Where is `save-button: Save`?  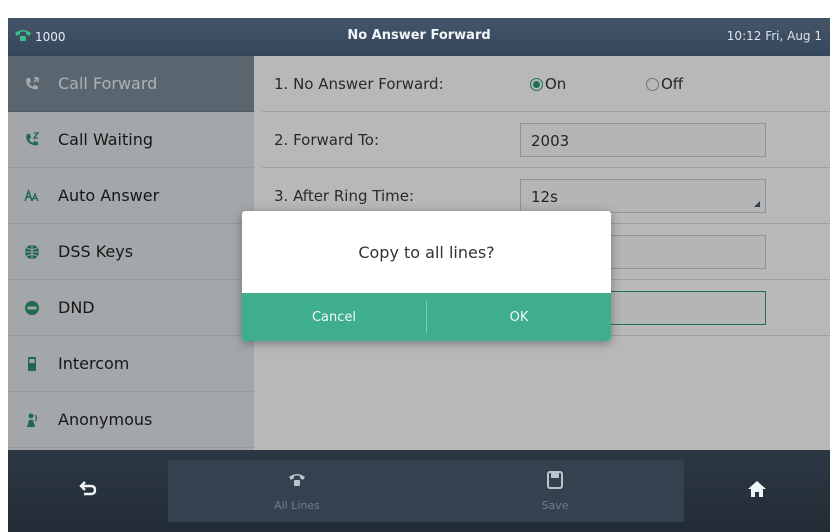 save-button: Save is located at coordinates (555, 491).